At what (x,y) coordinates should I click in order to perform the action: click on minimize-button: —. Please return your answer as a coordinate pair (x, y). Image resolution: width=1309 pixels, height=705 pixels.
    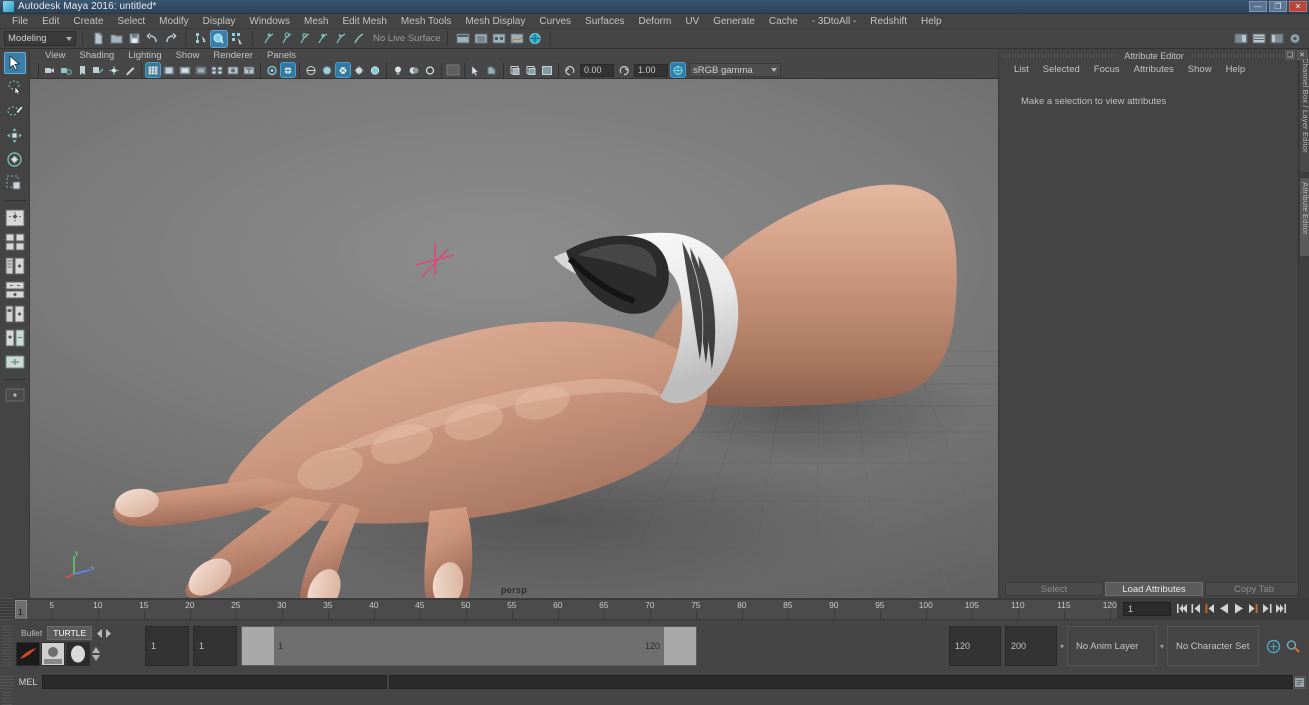
    Looking at the image, I should click on (1258, 6).